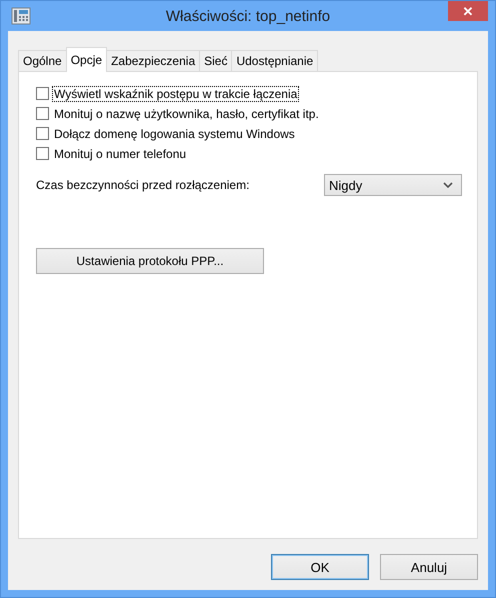 Image resolution: width=496 pixels, height=598 pixels. What do you see at coordinates (393, 185) in the screenshot?
I see `idle-time-dropdown: Nigdy` at bounding box center [393, 185].